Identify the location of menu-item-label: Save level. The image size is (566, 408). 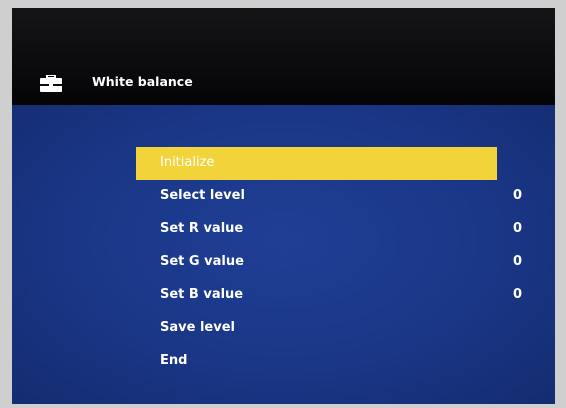
(197, 327).